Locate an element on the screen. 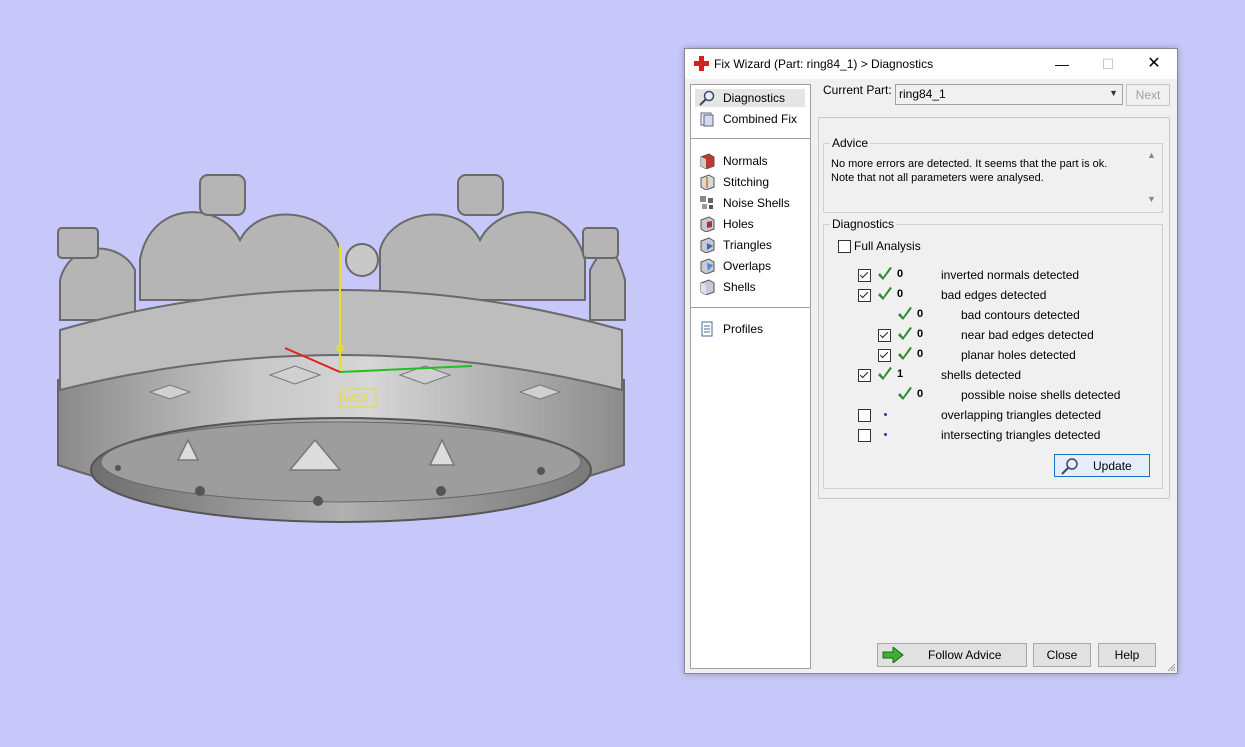 The height and width of the screenshot is (747, 1245). diagnostics-group-label: Diagnostics is located at coordinates (863, 224).